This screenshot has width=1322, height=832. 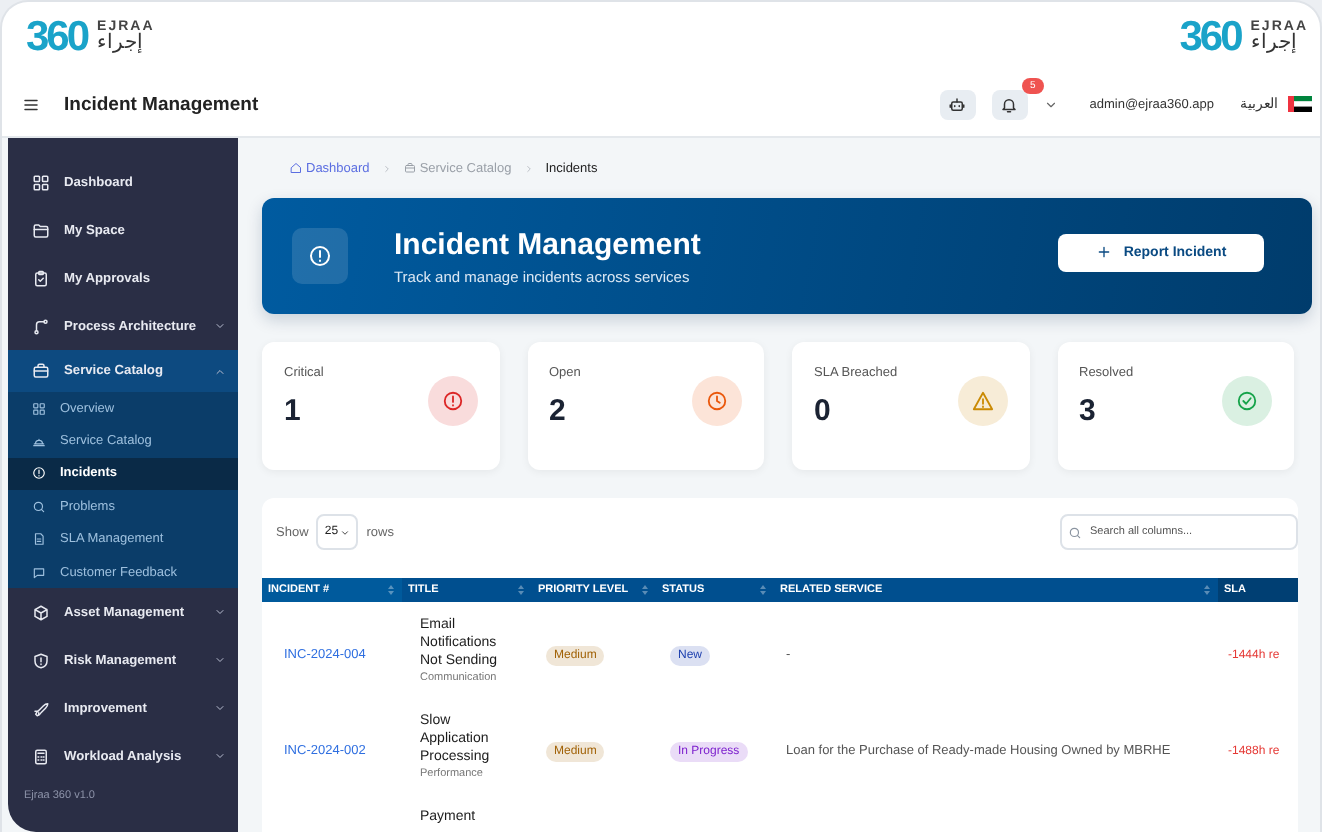 What do you see at coordinates (1088, 411) in the screenshot?
I see `stat-value: 3` at bounding box center [1088, 411].